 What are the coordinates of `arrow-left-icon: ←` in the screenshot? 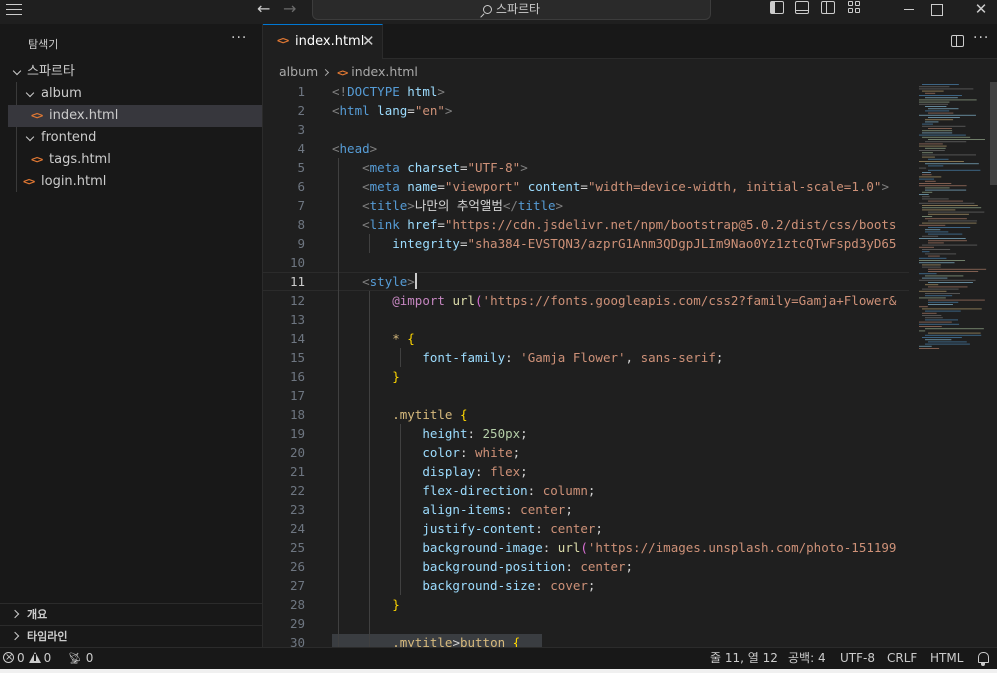 It's located at (263, 9).